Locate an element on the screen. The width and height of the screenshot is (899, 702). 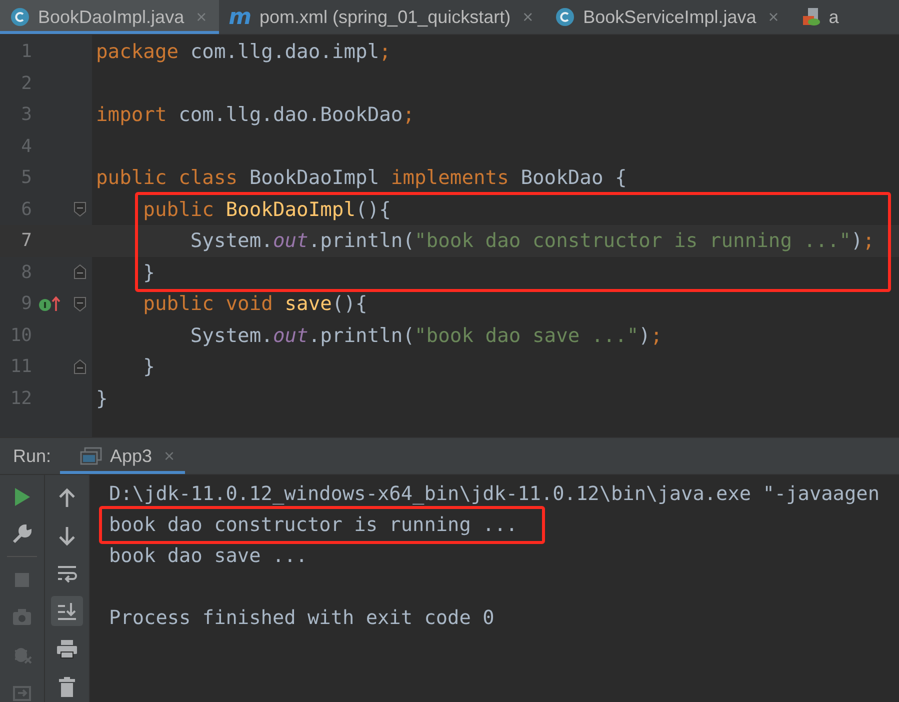
code-line: import com.llg.dao.BookDao; is located at coordinates (255, 114).